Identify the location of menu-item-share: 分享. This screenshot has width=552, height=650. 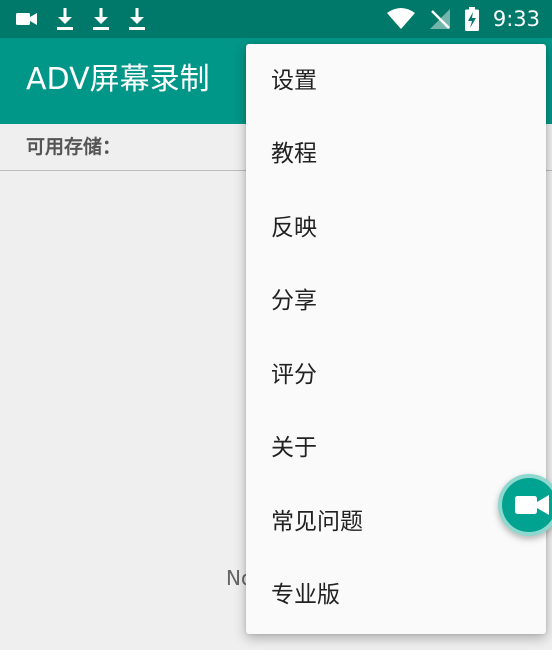
(396, 302).